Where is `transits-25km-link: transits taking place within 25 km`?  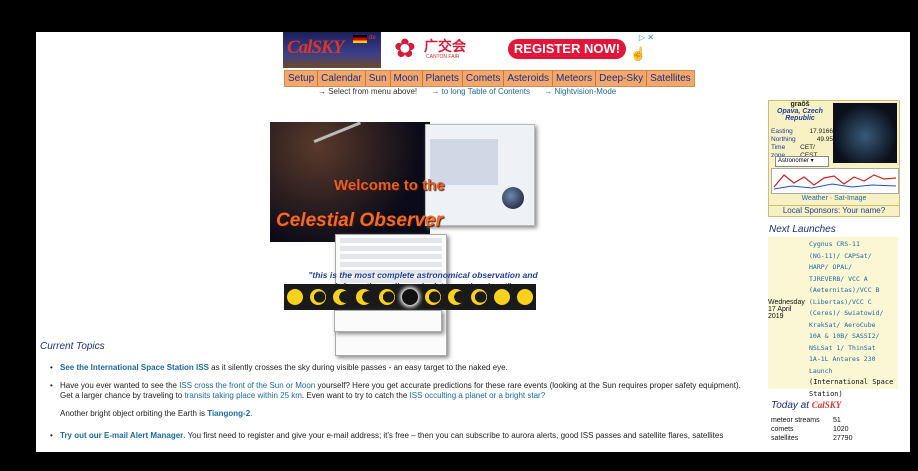 transits-25km-link: transits taking place within 25 km is located at coordinates (243, 395).